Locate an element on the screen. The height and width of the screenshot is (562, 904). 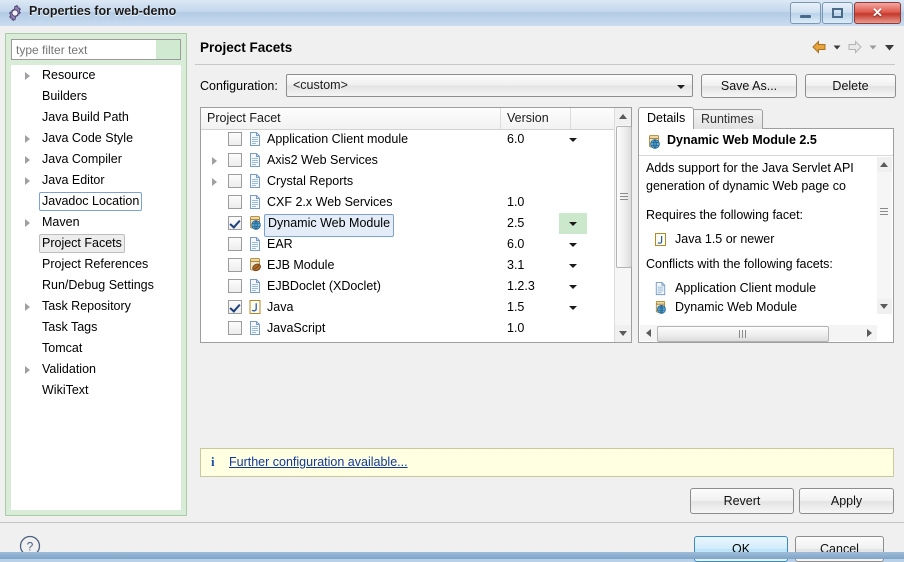
column-header-version: Version is located at coordinates (536, 118).